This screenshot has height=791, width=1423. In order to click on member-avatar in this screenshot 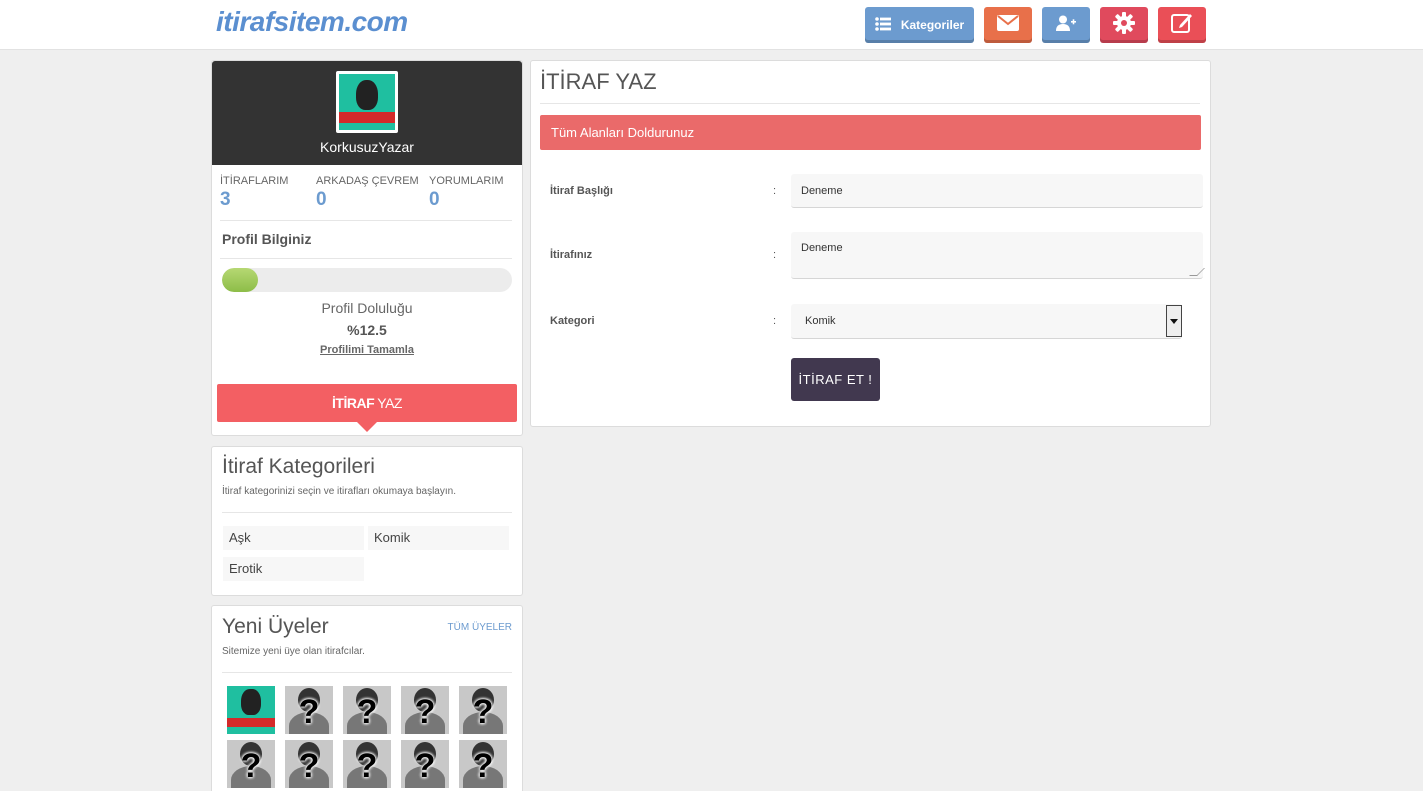, I will do `click(251, 710)`.